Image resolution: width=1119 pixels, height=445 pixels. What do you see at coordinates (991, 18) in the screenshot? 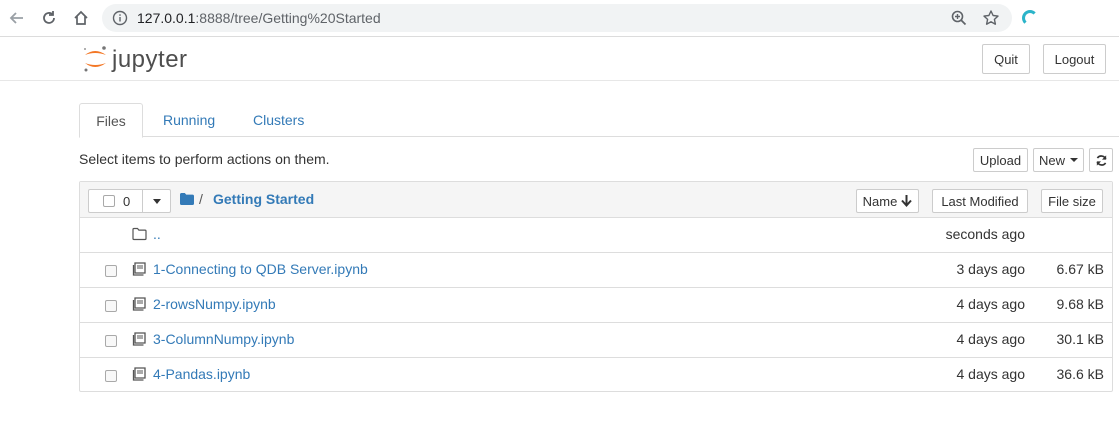
I see `star-icon` at bounding box center [991, 18].